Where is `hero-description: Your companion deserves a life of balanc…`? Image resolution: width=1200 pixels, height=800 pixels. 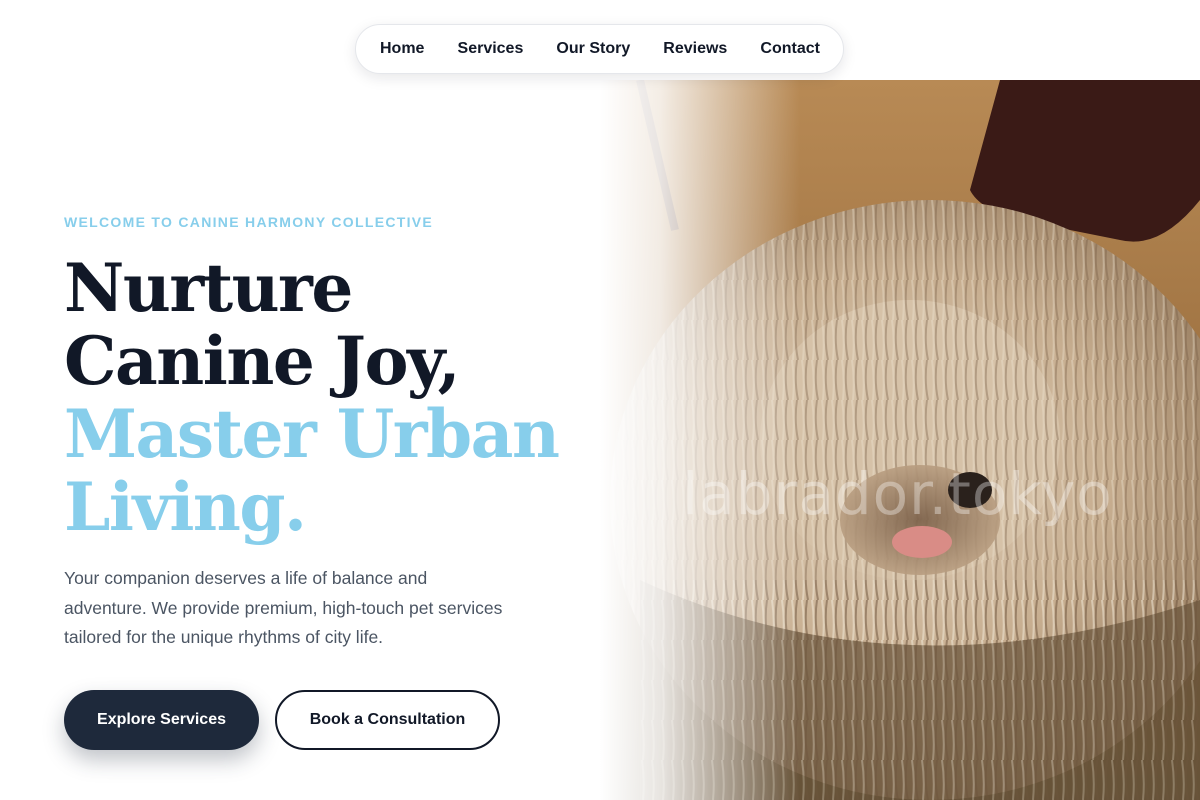
hero-description: Your companion deserves a life of balanc… is located at coordinates (283, 607).